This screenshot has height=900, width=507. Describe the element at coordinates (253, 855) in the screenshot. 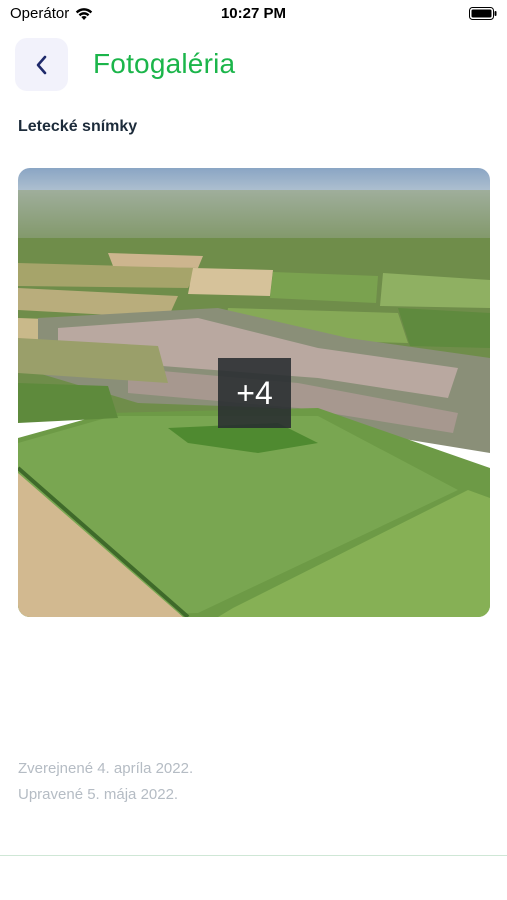

I see `divider` at that location.